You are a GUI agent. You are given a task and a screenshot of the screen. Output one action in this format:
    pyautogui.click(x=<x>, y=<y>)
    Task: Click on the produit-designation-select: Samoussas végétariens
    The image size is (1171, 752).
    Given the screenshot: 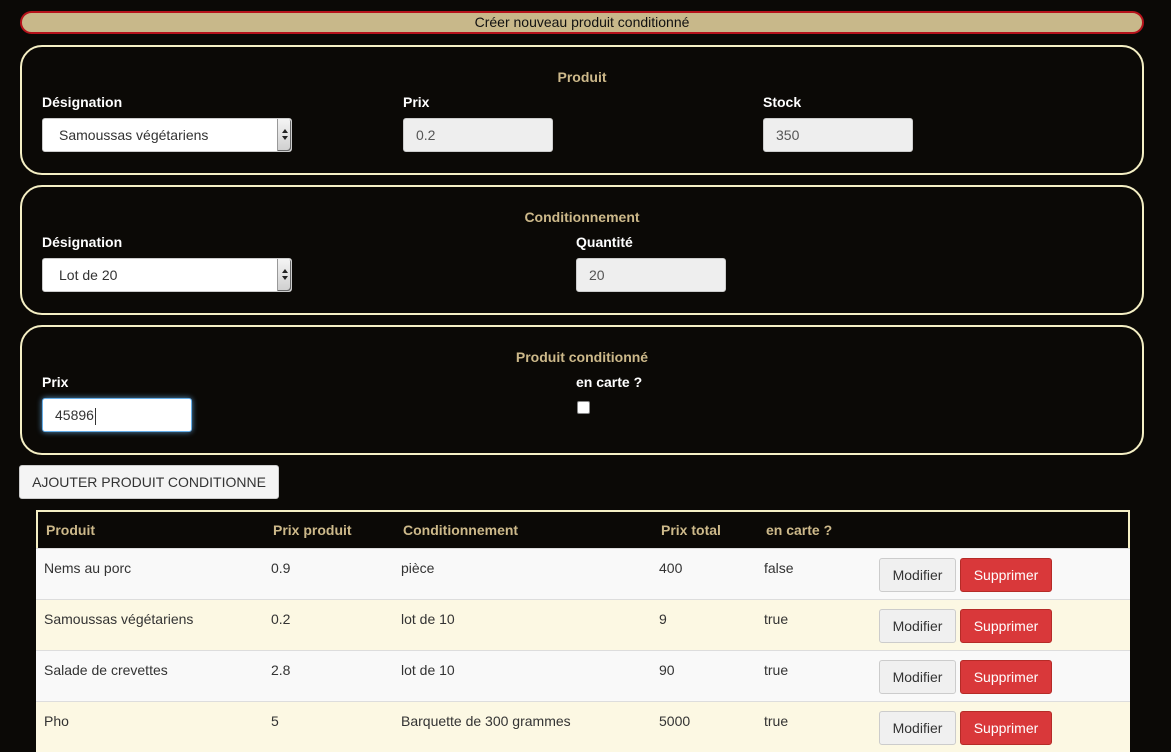 What is the action you would take?
    pyautogui.click(x=167, y=135)
    